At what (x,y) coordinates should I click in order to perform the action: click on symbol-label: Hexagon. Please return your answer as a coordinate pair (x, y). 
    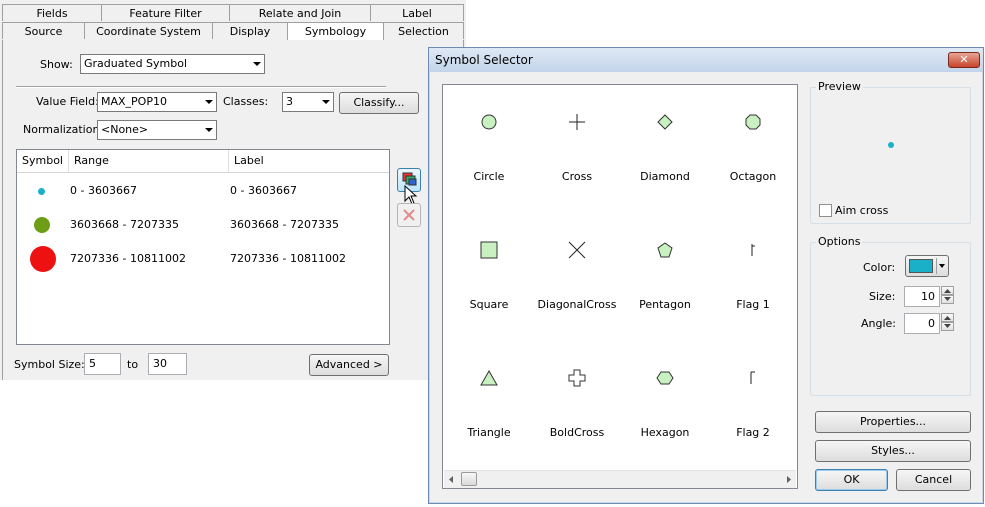
    Looking at the image, I should click on (665, 432).